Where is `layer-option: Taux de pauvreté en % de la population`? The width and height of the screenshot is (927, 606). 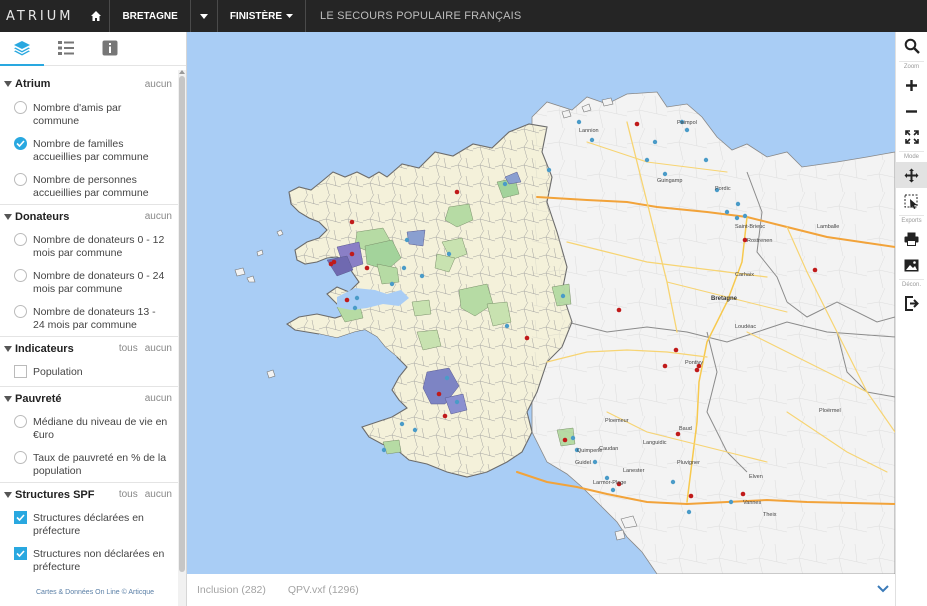
layer-option: Taux de pauvreté en % de la population is located at coordinates (89, 464).